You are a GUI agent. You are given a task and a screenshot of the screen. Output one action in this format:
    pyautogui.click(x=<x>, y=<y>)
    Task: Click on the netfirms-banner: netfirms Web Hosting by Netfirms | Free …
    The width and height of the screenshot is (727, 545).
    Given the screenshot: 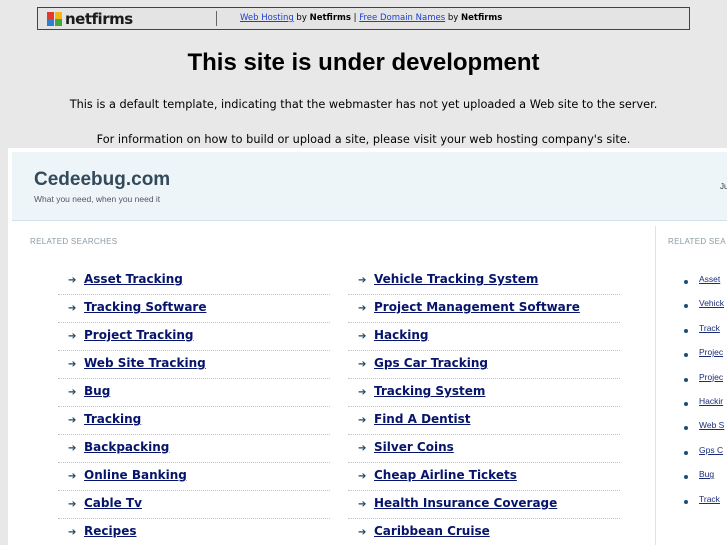 What is the action you would take?
    pyautogui.click(x=363, y=18)
    